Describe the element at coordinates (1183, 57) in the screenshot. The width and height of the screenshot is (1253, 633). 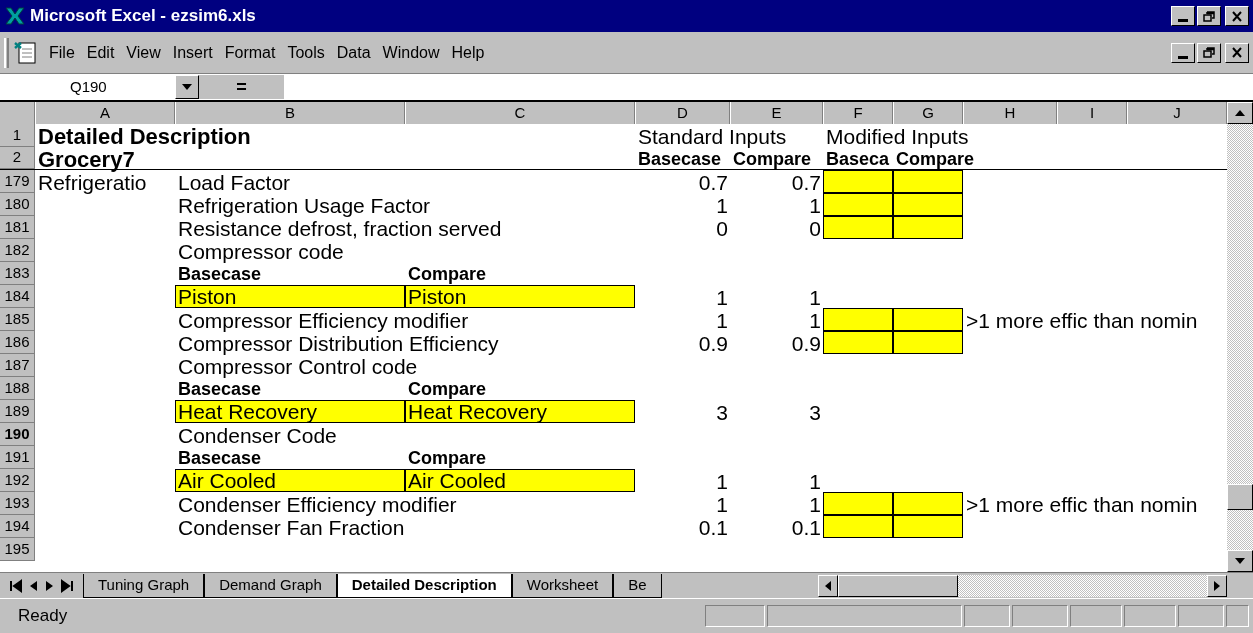
I see `minimize-icon` at that location.